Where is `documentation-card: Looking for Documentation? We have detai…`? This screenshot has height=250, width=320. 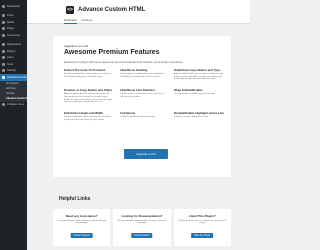 documentation-card: Looking for Documentation? We have detai… is located at coordinates (142, 227).